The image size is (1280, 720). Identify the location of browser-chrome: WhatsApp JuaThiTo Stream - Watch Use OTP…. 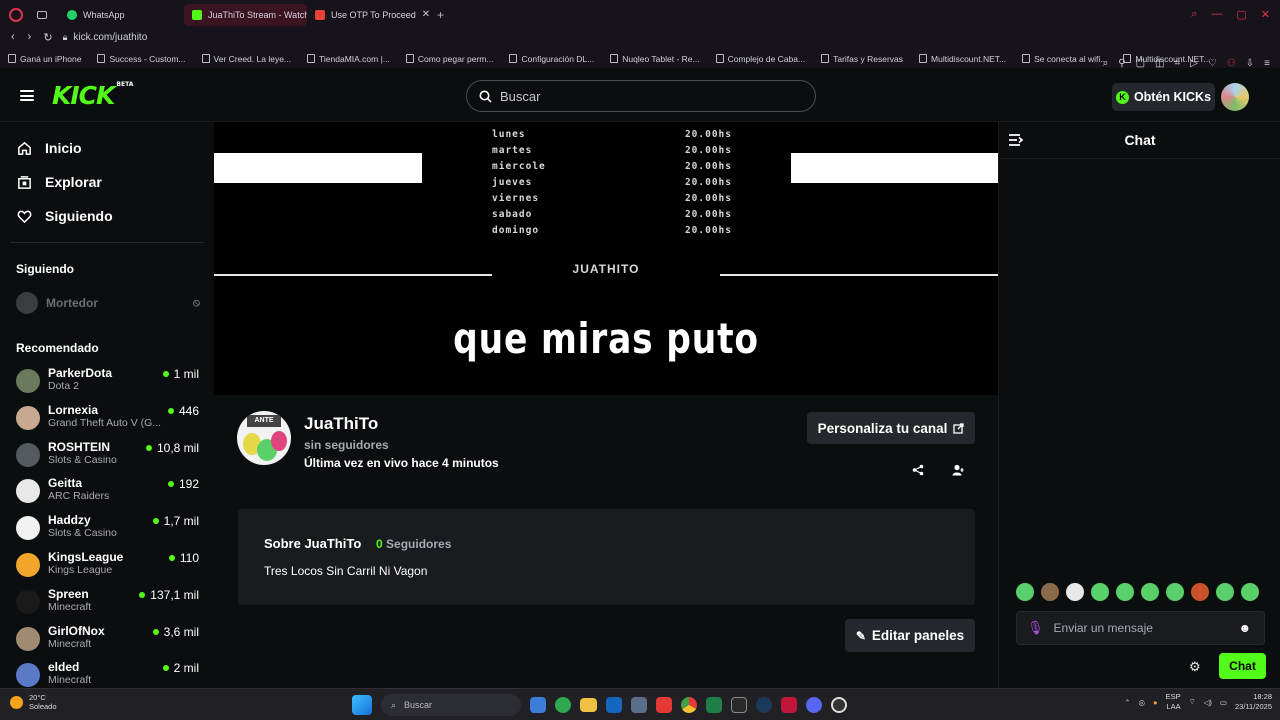
(640, 34).